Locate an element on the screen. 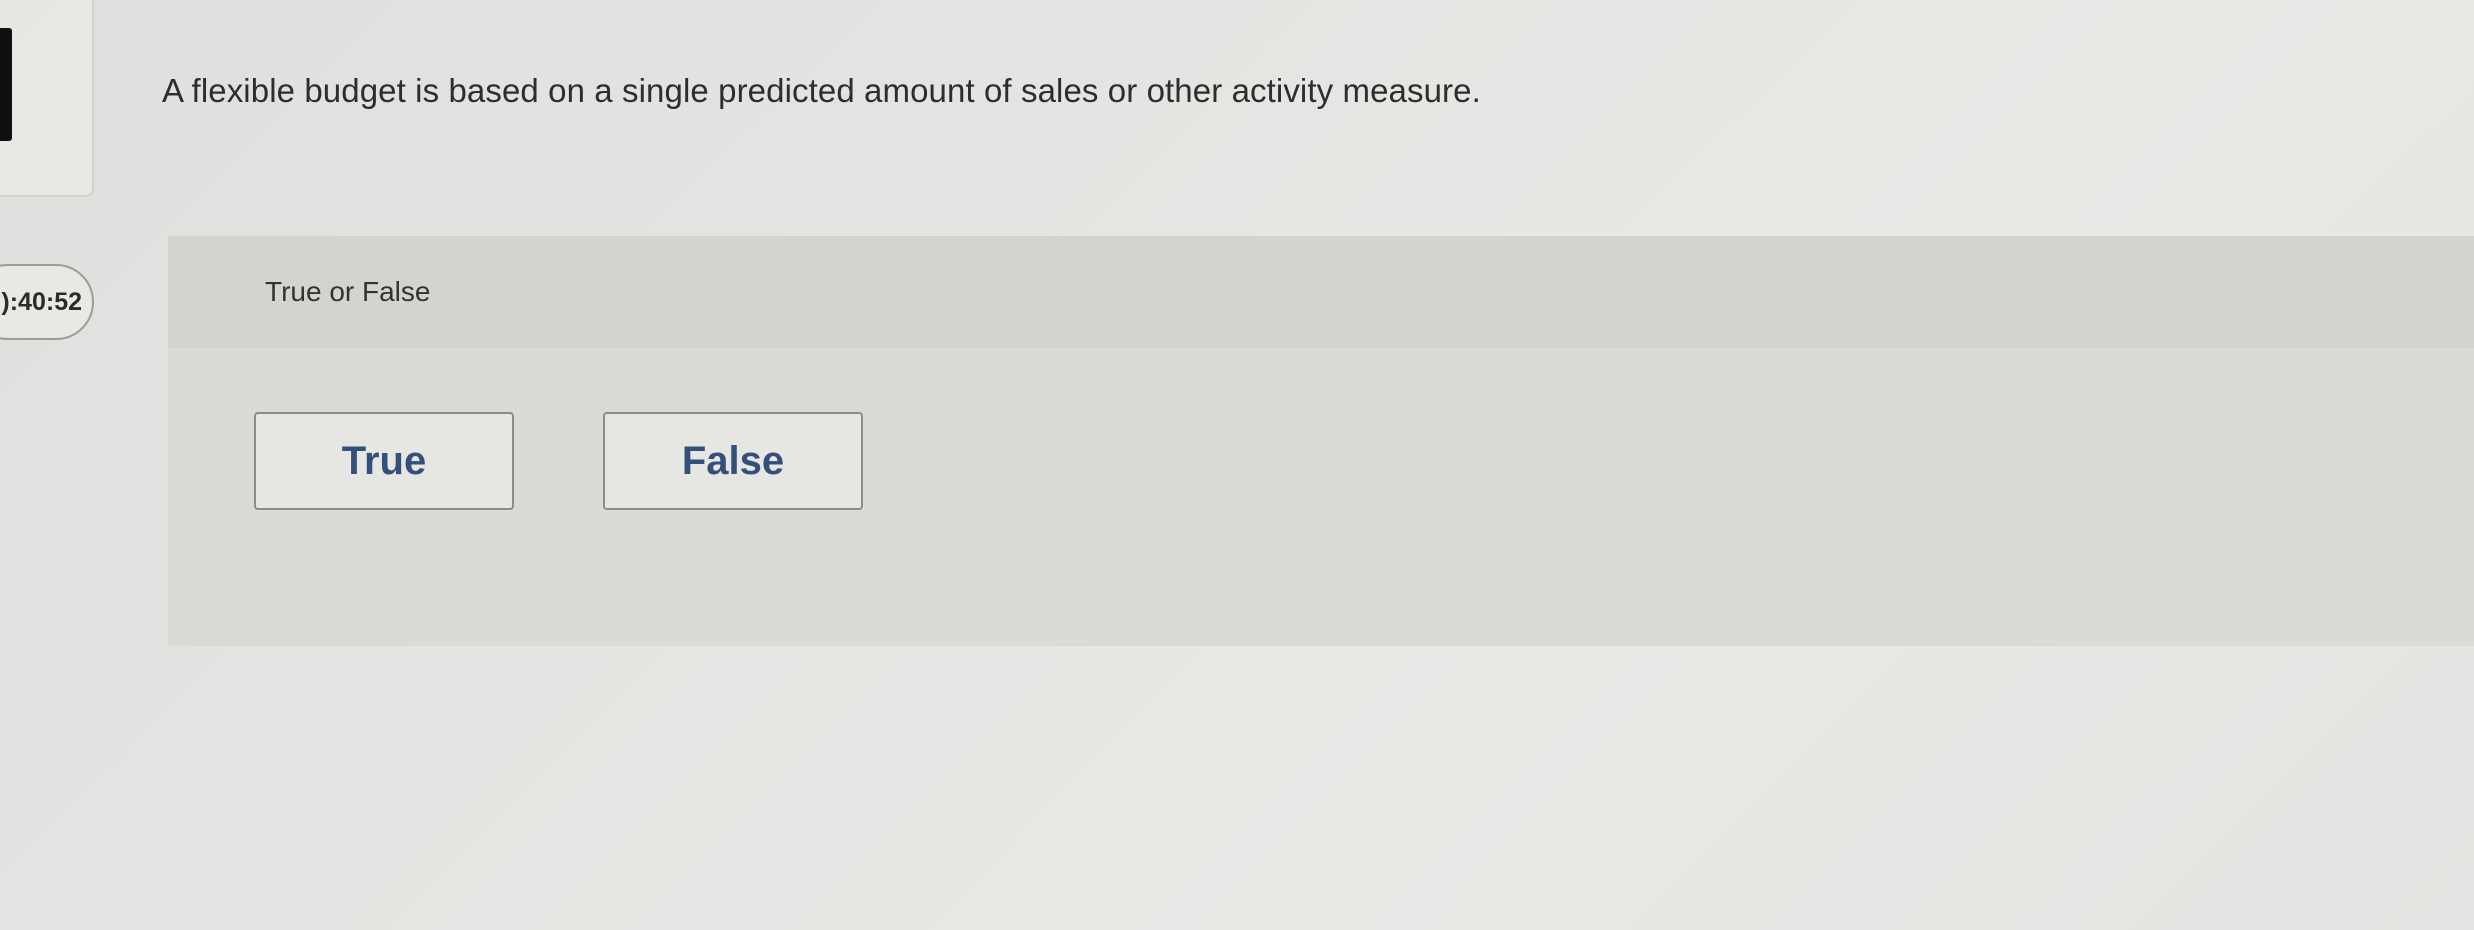 This screenshot has width=2474, height=930. panel-header: True or False is located at coordinates (1321, 292).